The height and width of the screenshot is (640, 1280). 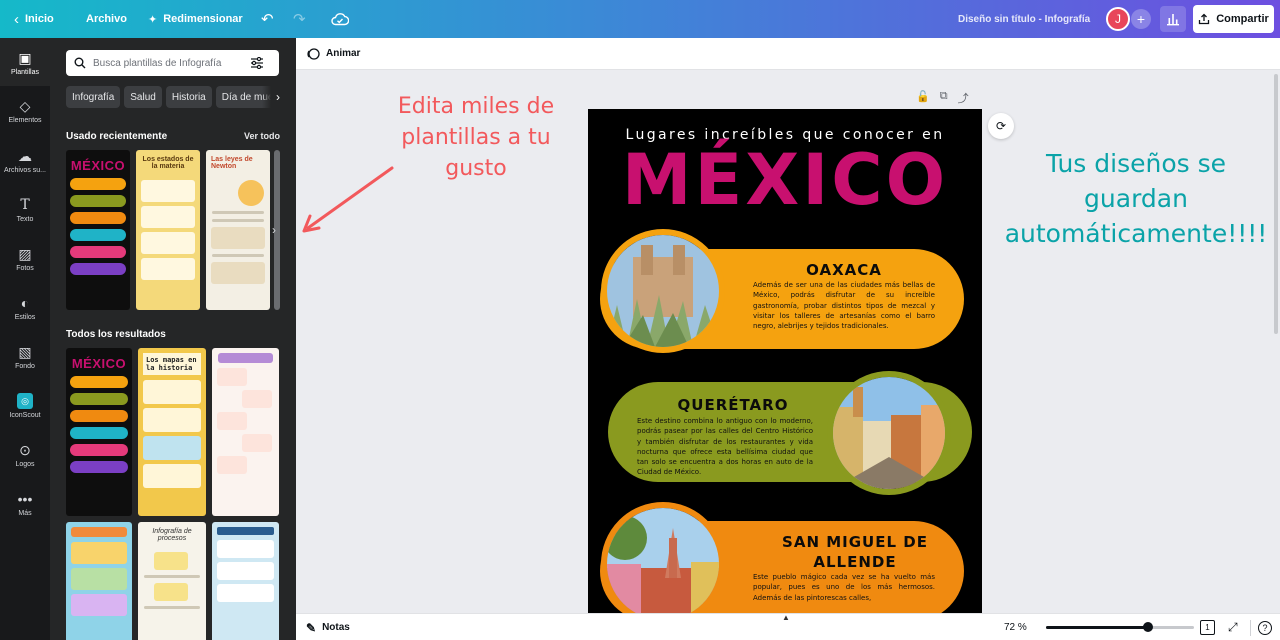 What do you see at coordinates (245, 432) in the screenshot?
I see `template-thumb-estudiar` at bounding box center [245, 432].